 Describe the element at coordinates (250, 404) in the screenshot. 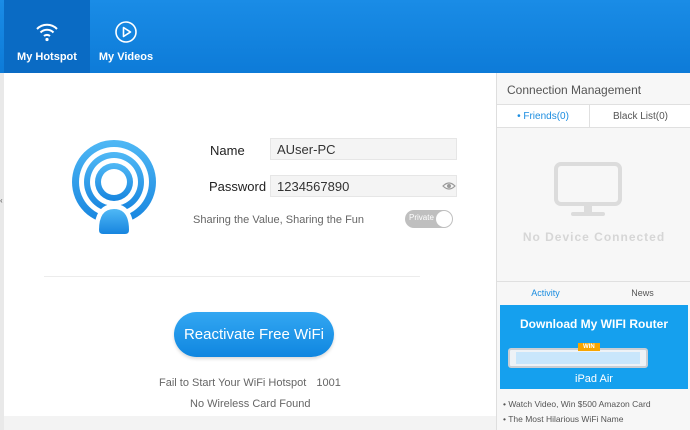

I see `error-detail: No Wireless Card Found` at that location.